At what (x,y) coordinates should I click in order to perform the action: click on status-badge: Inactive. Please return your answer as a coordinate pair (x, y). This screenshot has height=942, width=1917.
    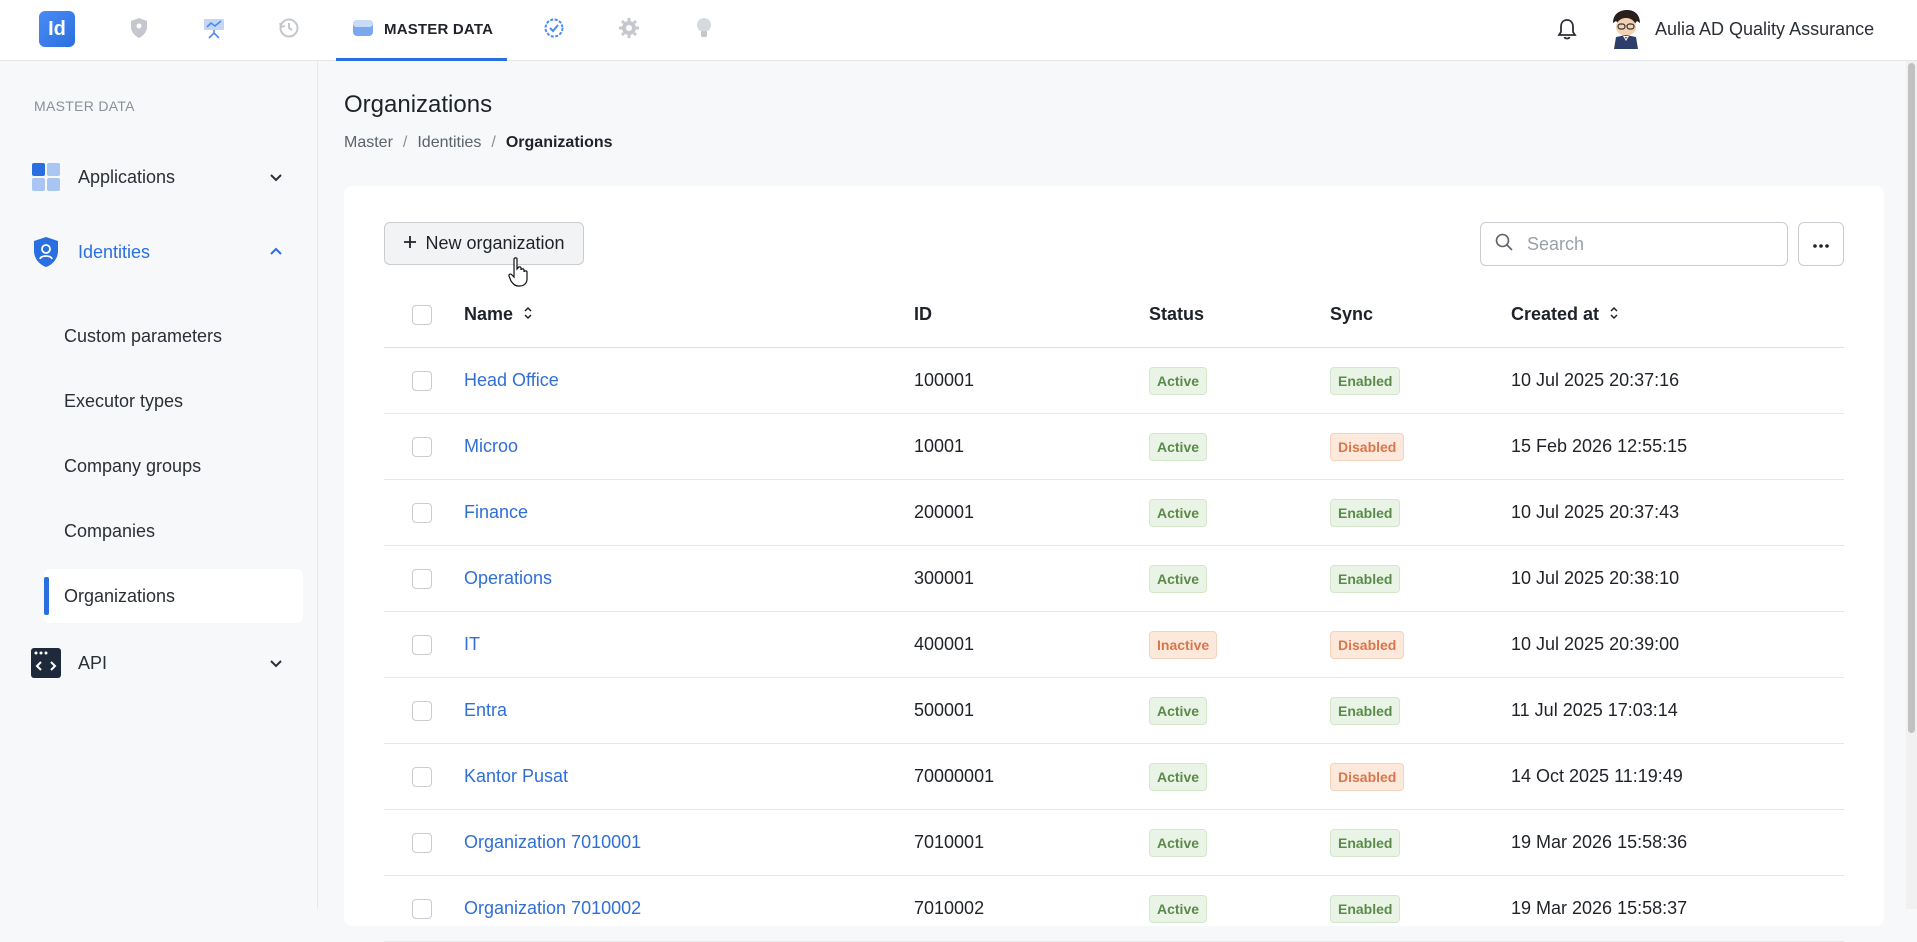
    Looking at the image, I should click on (1183, 644).